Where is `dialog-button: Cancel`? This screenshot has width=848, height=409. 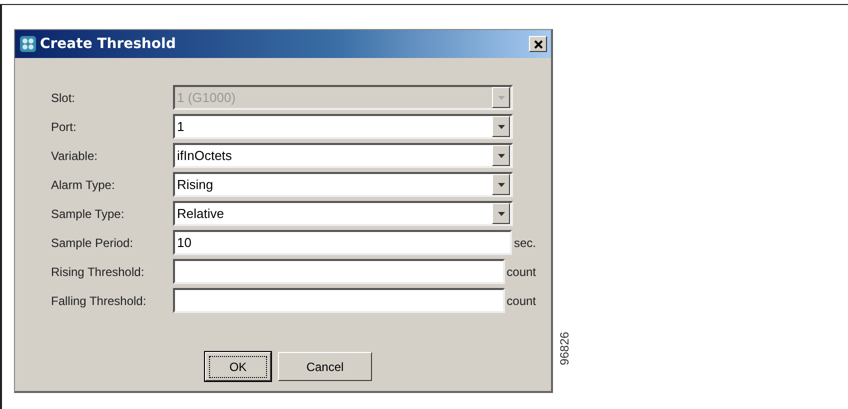 dialog-button: Cancel is located at coordinates (325, 366).